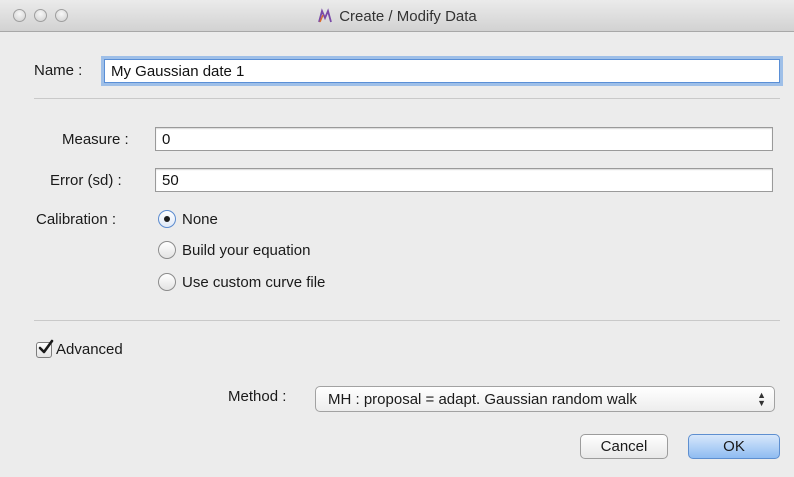 This screenshot has height=477, width=794. Describe the element at coordinates (464, 180) in the screenshot. I see `error-sd-input` at that location.